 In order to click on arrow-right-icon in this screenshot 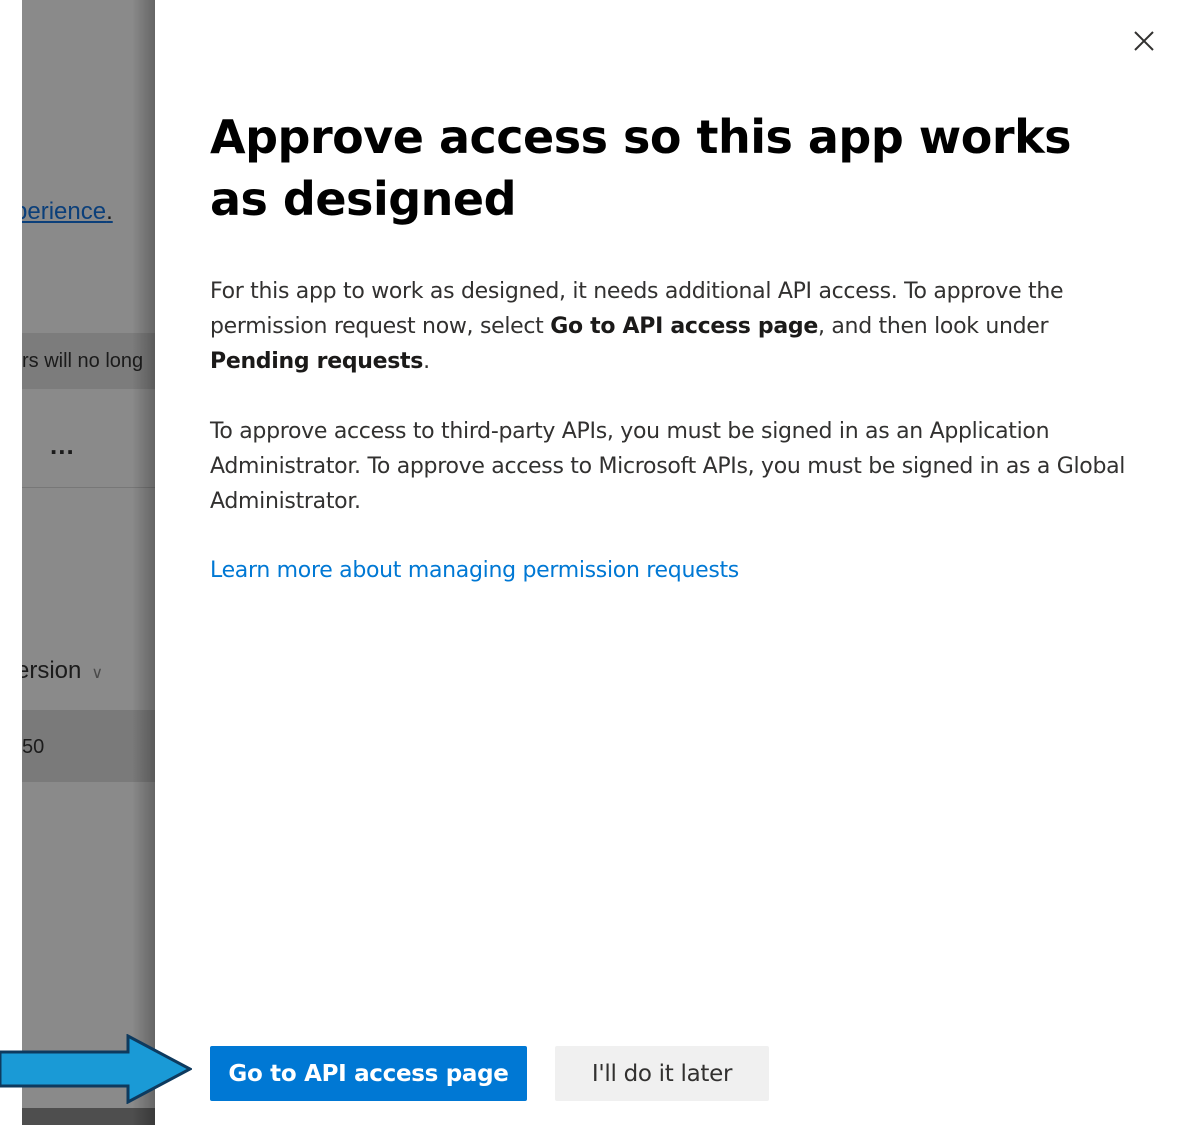, I will do `click(96, 1069)`.